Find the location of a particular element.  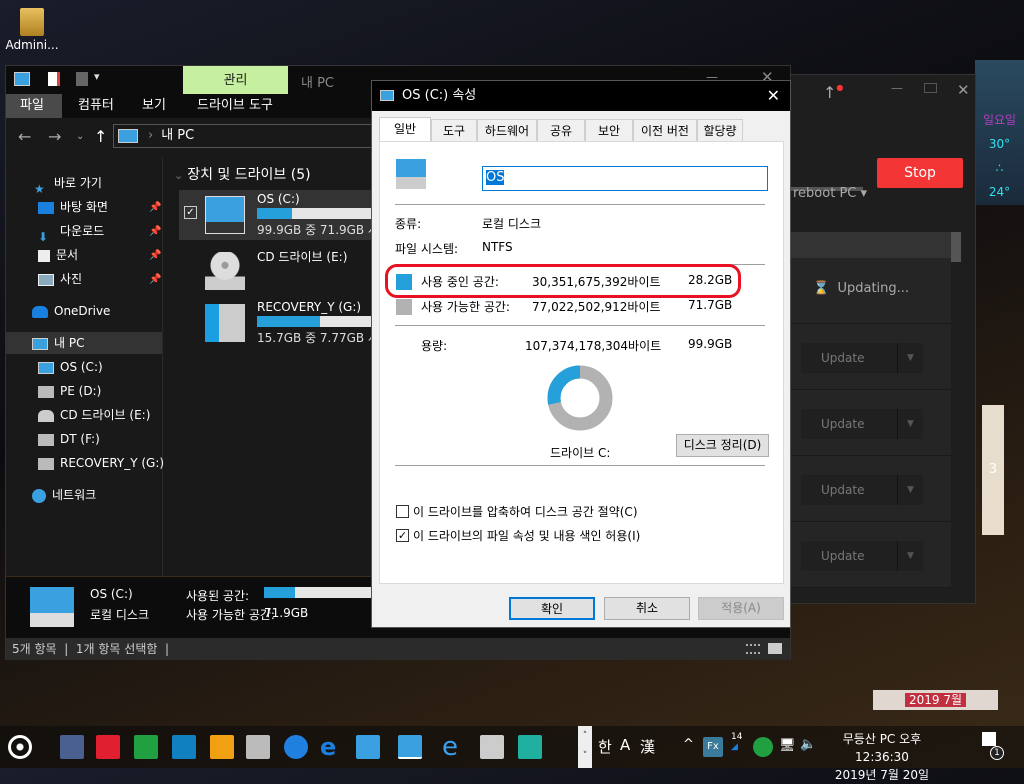

minimize-button: — is located at coordinates (897, 88).